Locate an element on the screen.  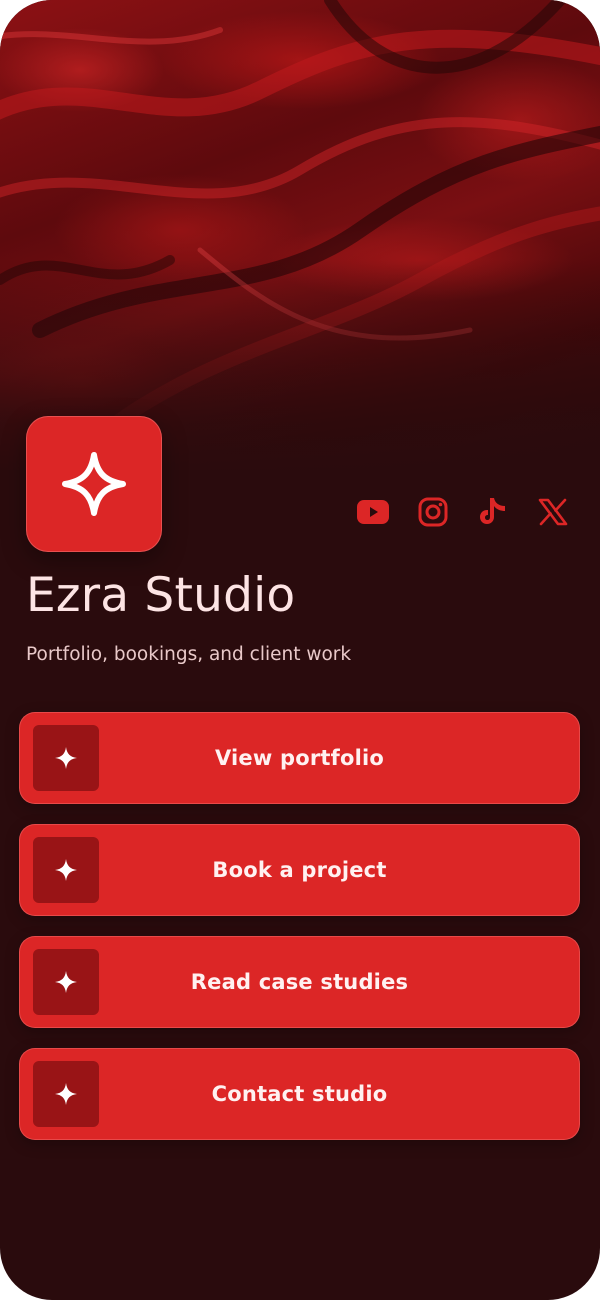
link-label: Contact studio is located at coordinates (299, 1094).